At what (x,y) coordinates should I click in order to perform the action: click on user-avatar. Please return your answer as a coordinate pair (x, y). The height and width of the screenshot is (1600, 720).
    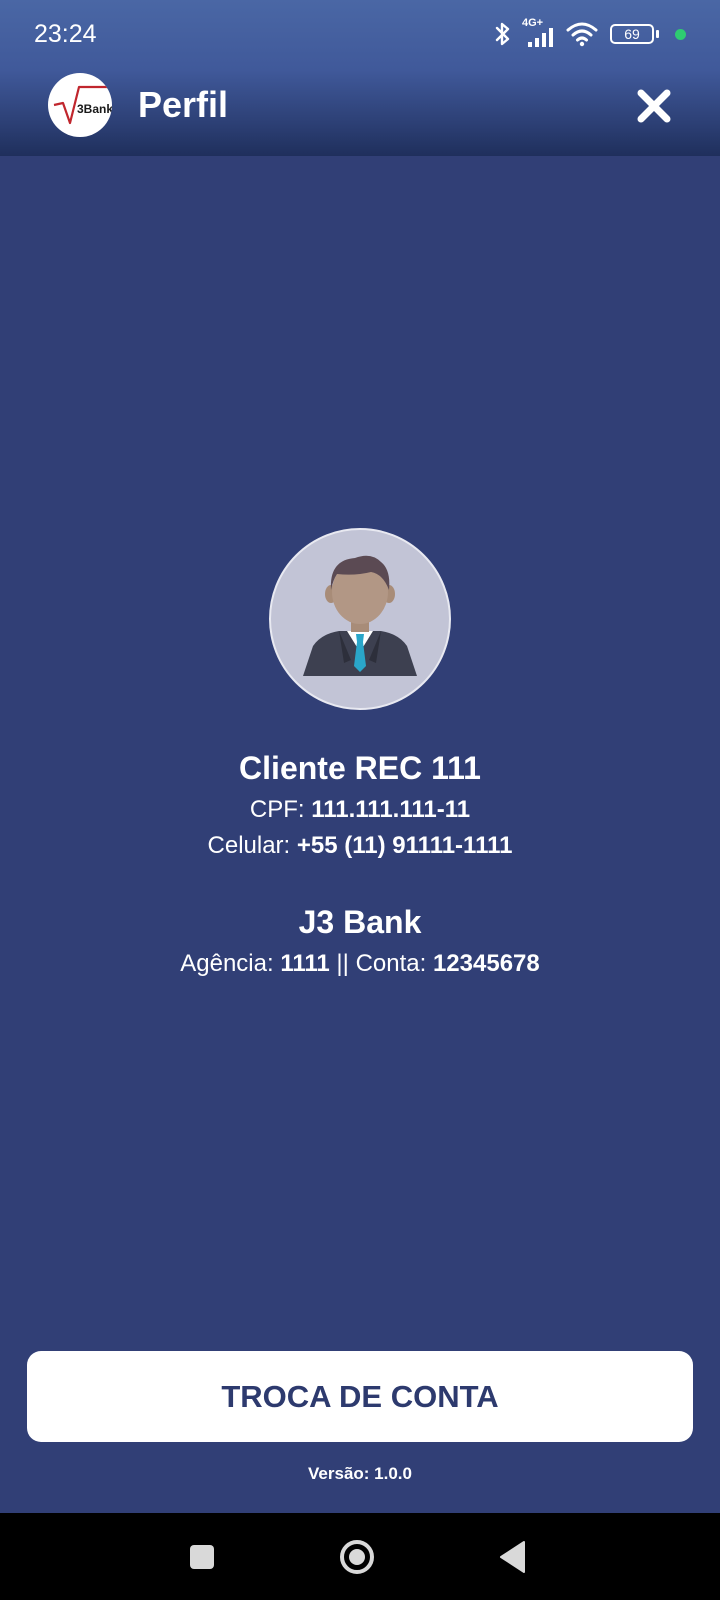
    Looking at the image, I should click on (360, 619).